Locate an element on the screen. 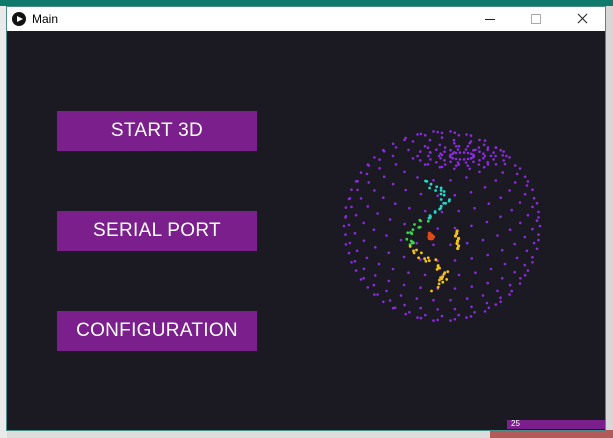 This screenshot has height=438, width=613. play-circle-icon is located at coordinates (19, 19).